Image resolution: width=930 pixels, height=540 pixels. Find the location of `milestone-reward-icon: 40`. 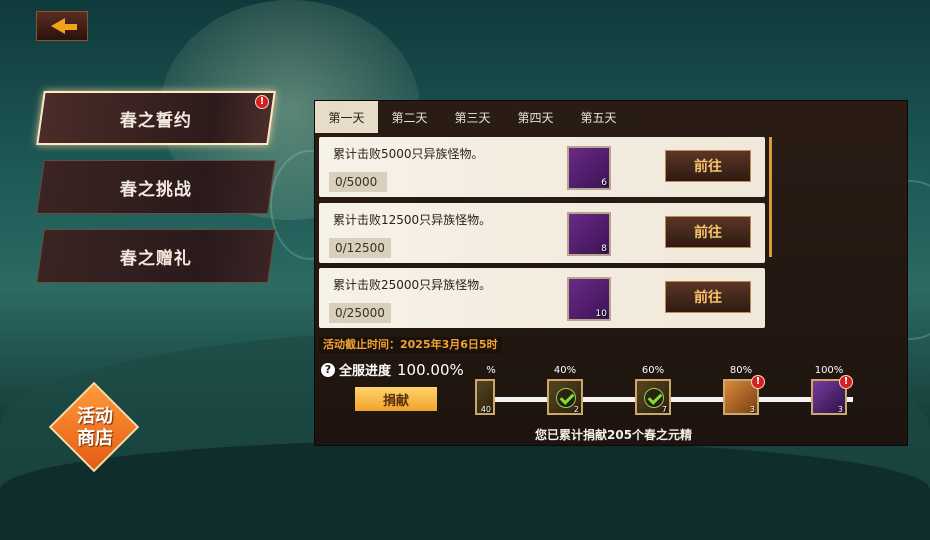

milestone-reward-icon: 40 is located at coordinates (485, 397).